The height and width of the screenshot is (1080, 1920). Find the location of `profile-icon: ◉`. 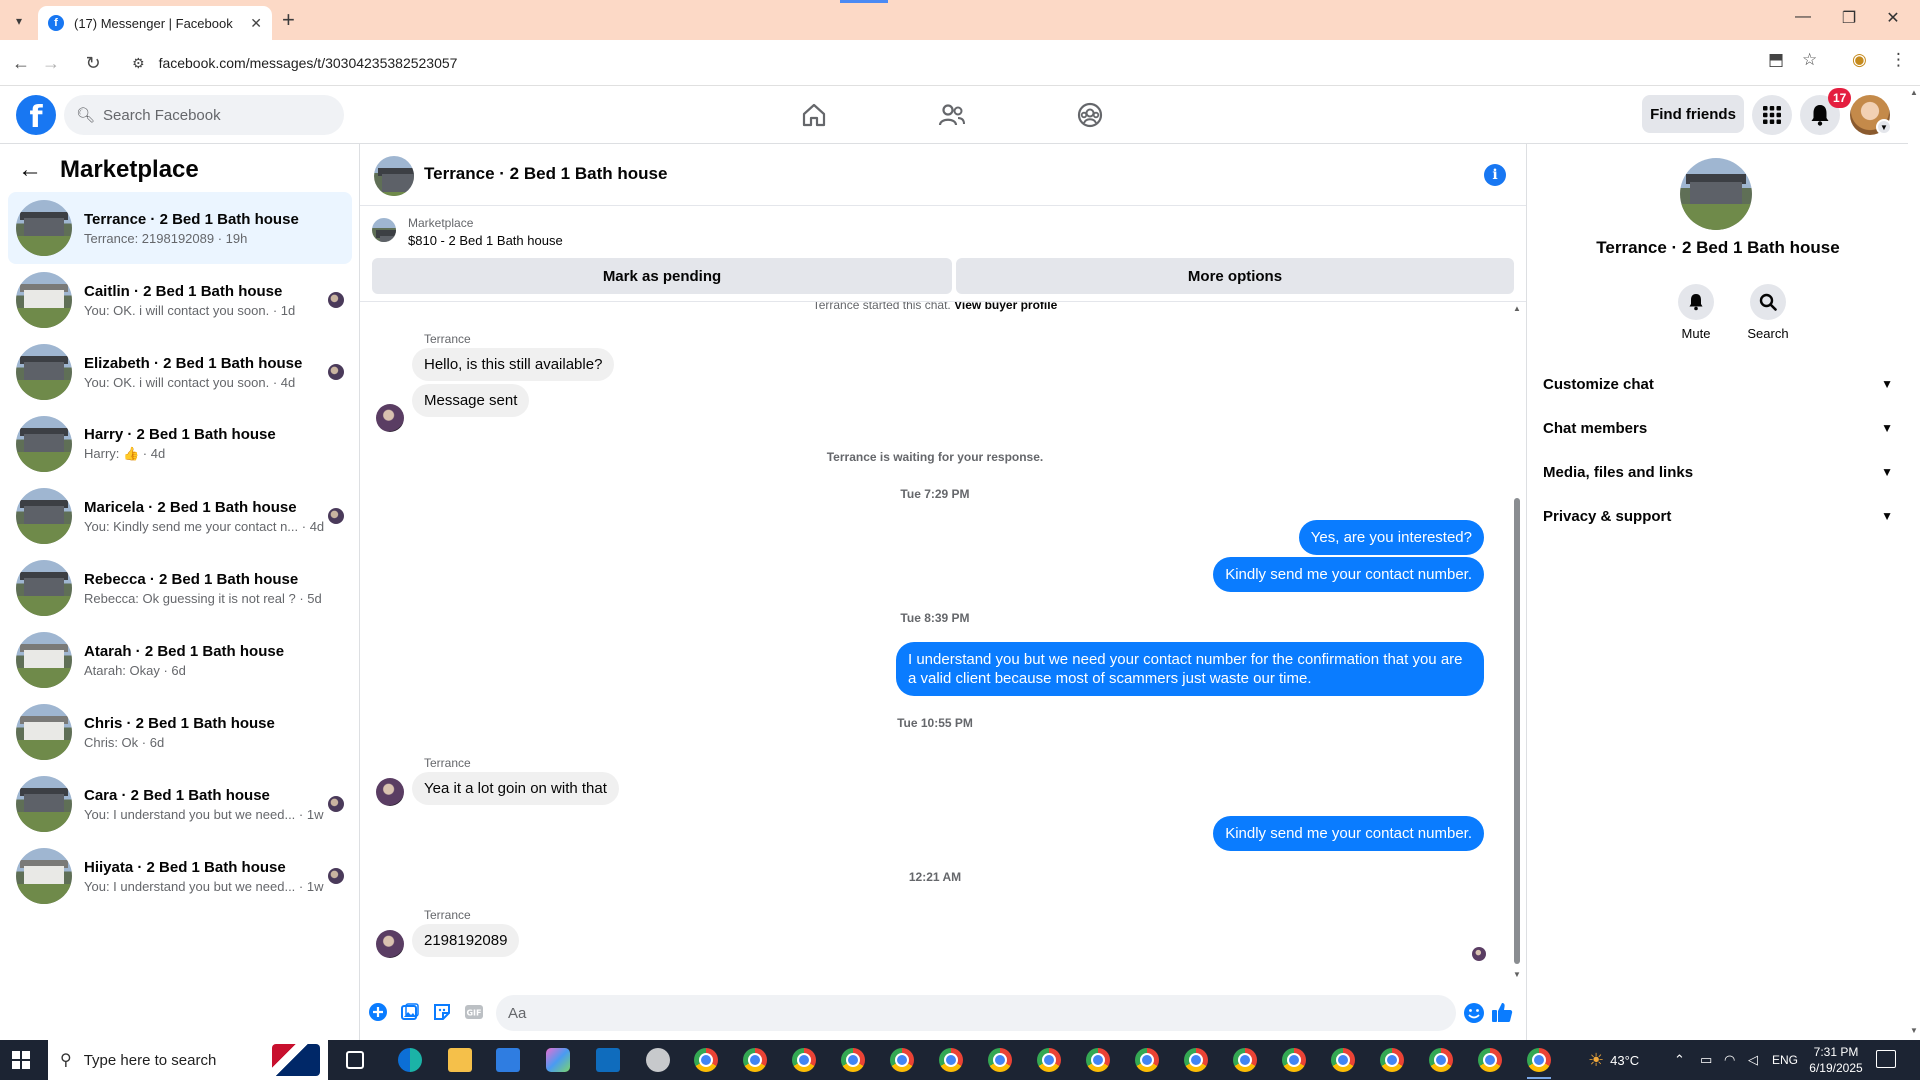

profile-icon: ◉ is located at coordinates (1859, 60).